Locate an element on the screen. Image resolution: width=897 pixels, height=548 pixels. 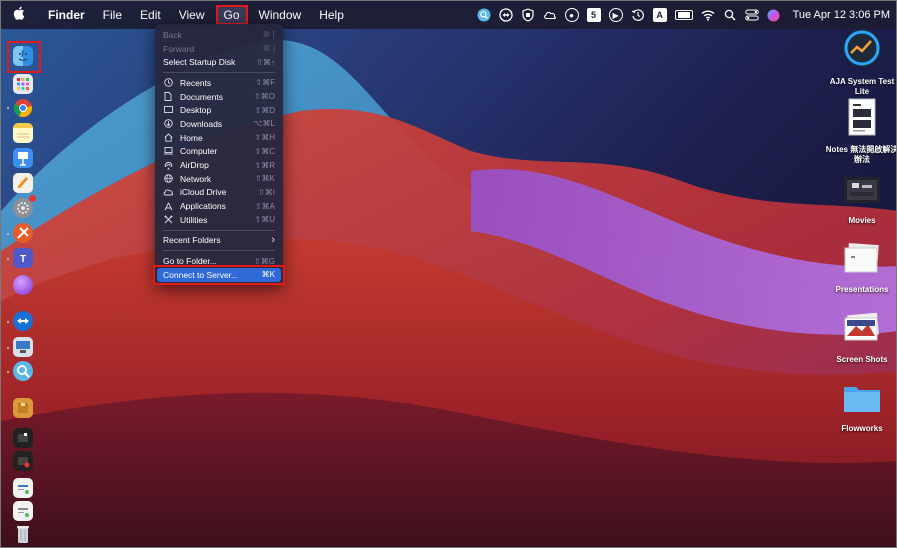
desktop-item-notes-doc: Notes 無法開啟解決辦法 is located at coordinates (859, 131).